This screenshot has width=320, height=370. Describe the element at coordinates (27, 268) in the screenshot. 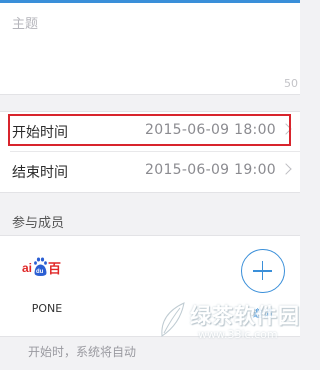

I see `svg-text: ai` at that location.